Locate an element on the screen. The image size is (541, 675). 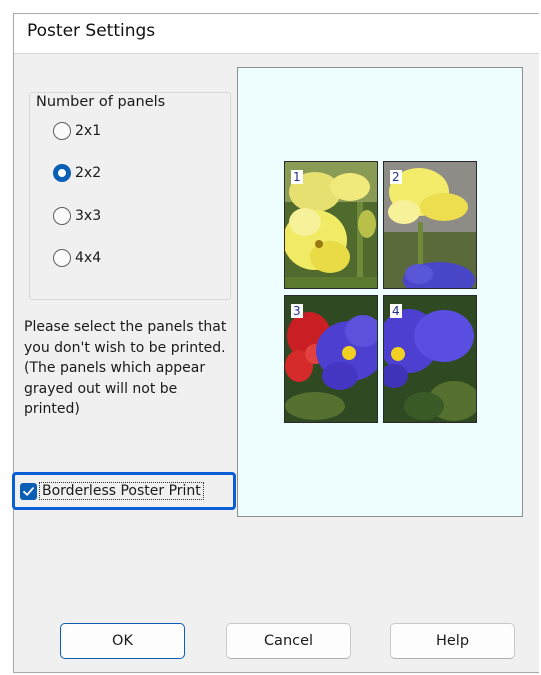
checkmark-icon is located at coordinates (28, 491).